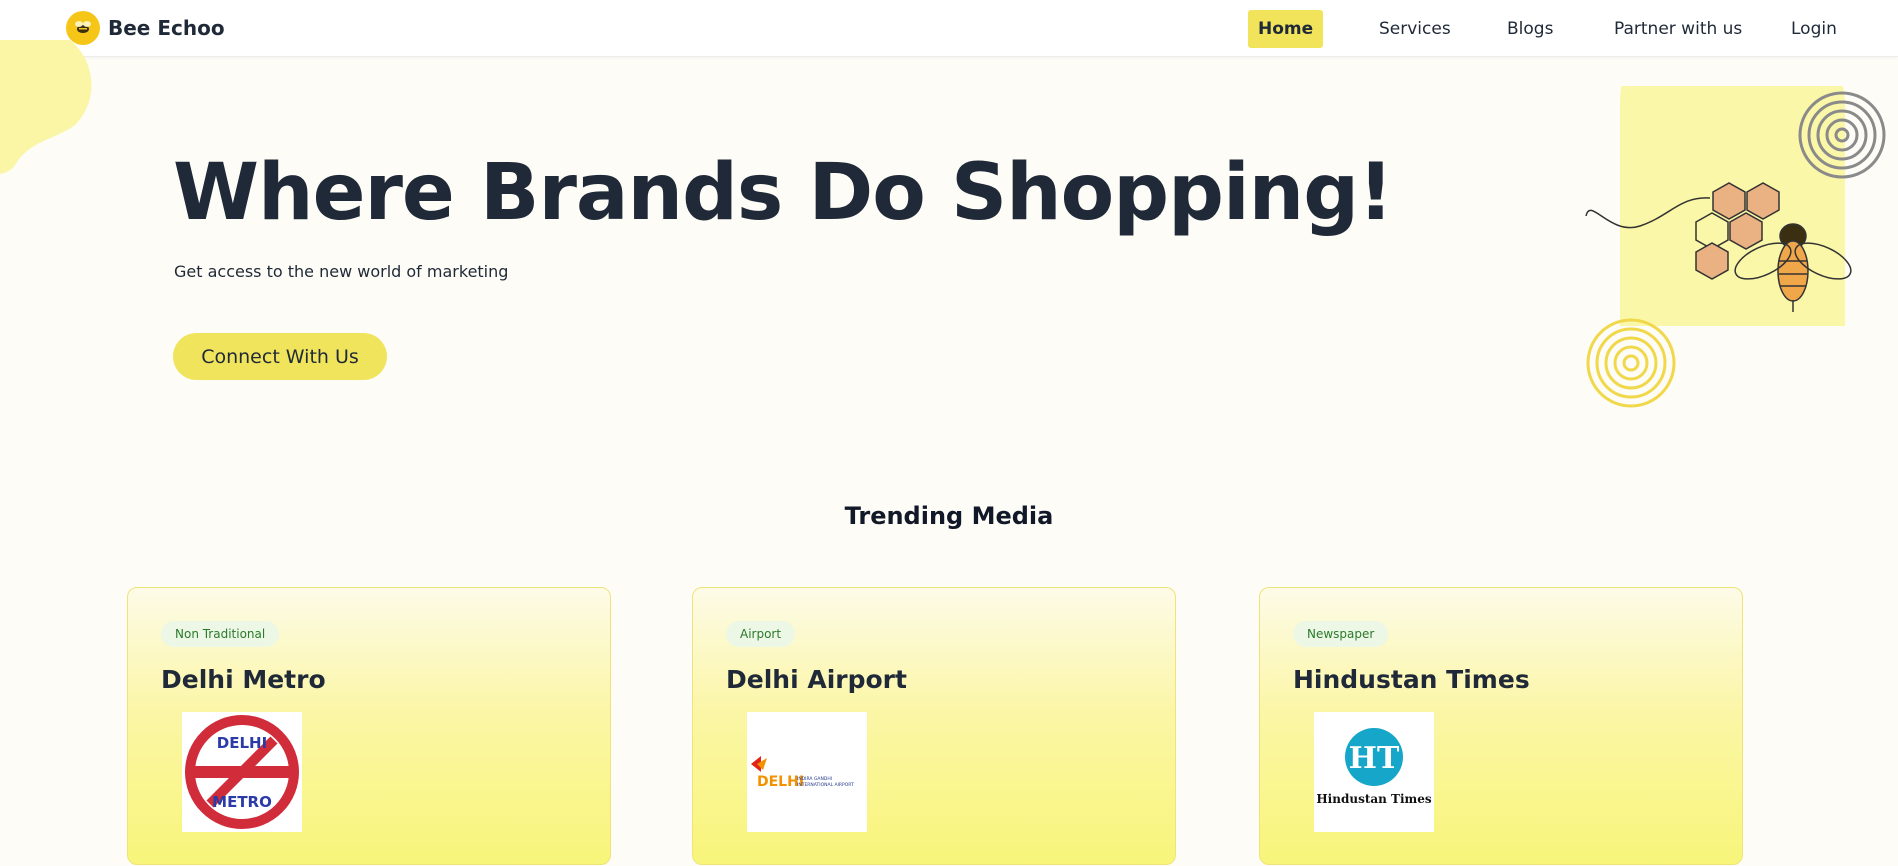 The image size is (1898, 866). Describe the element at coordinates (1814, 29) in the screenshot. I see `nav-login: Login` at that location.